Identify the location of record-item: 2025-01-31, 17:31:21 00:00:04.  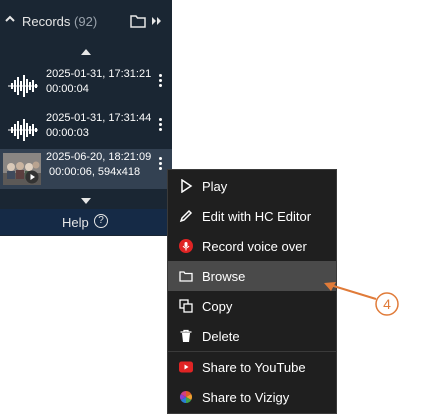
(86, 86).